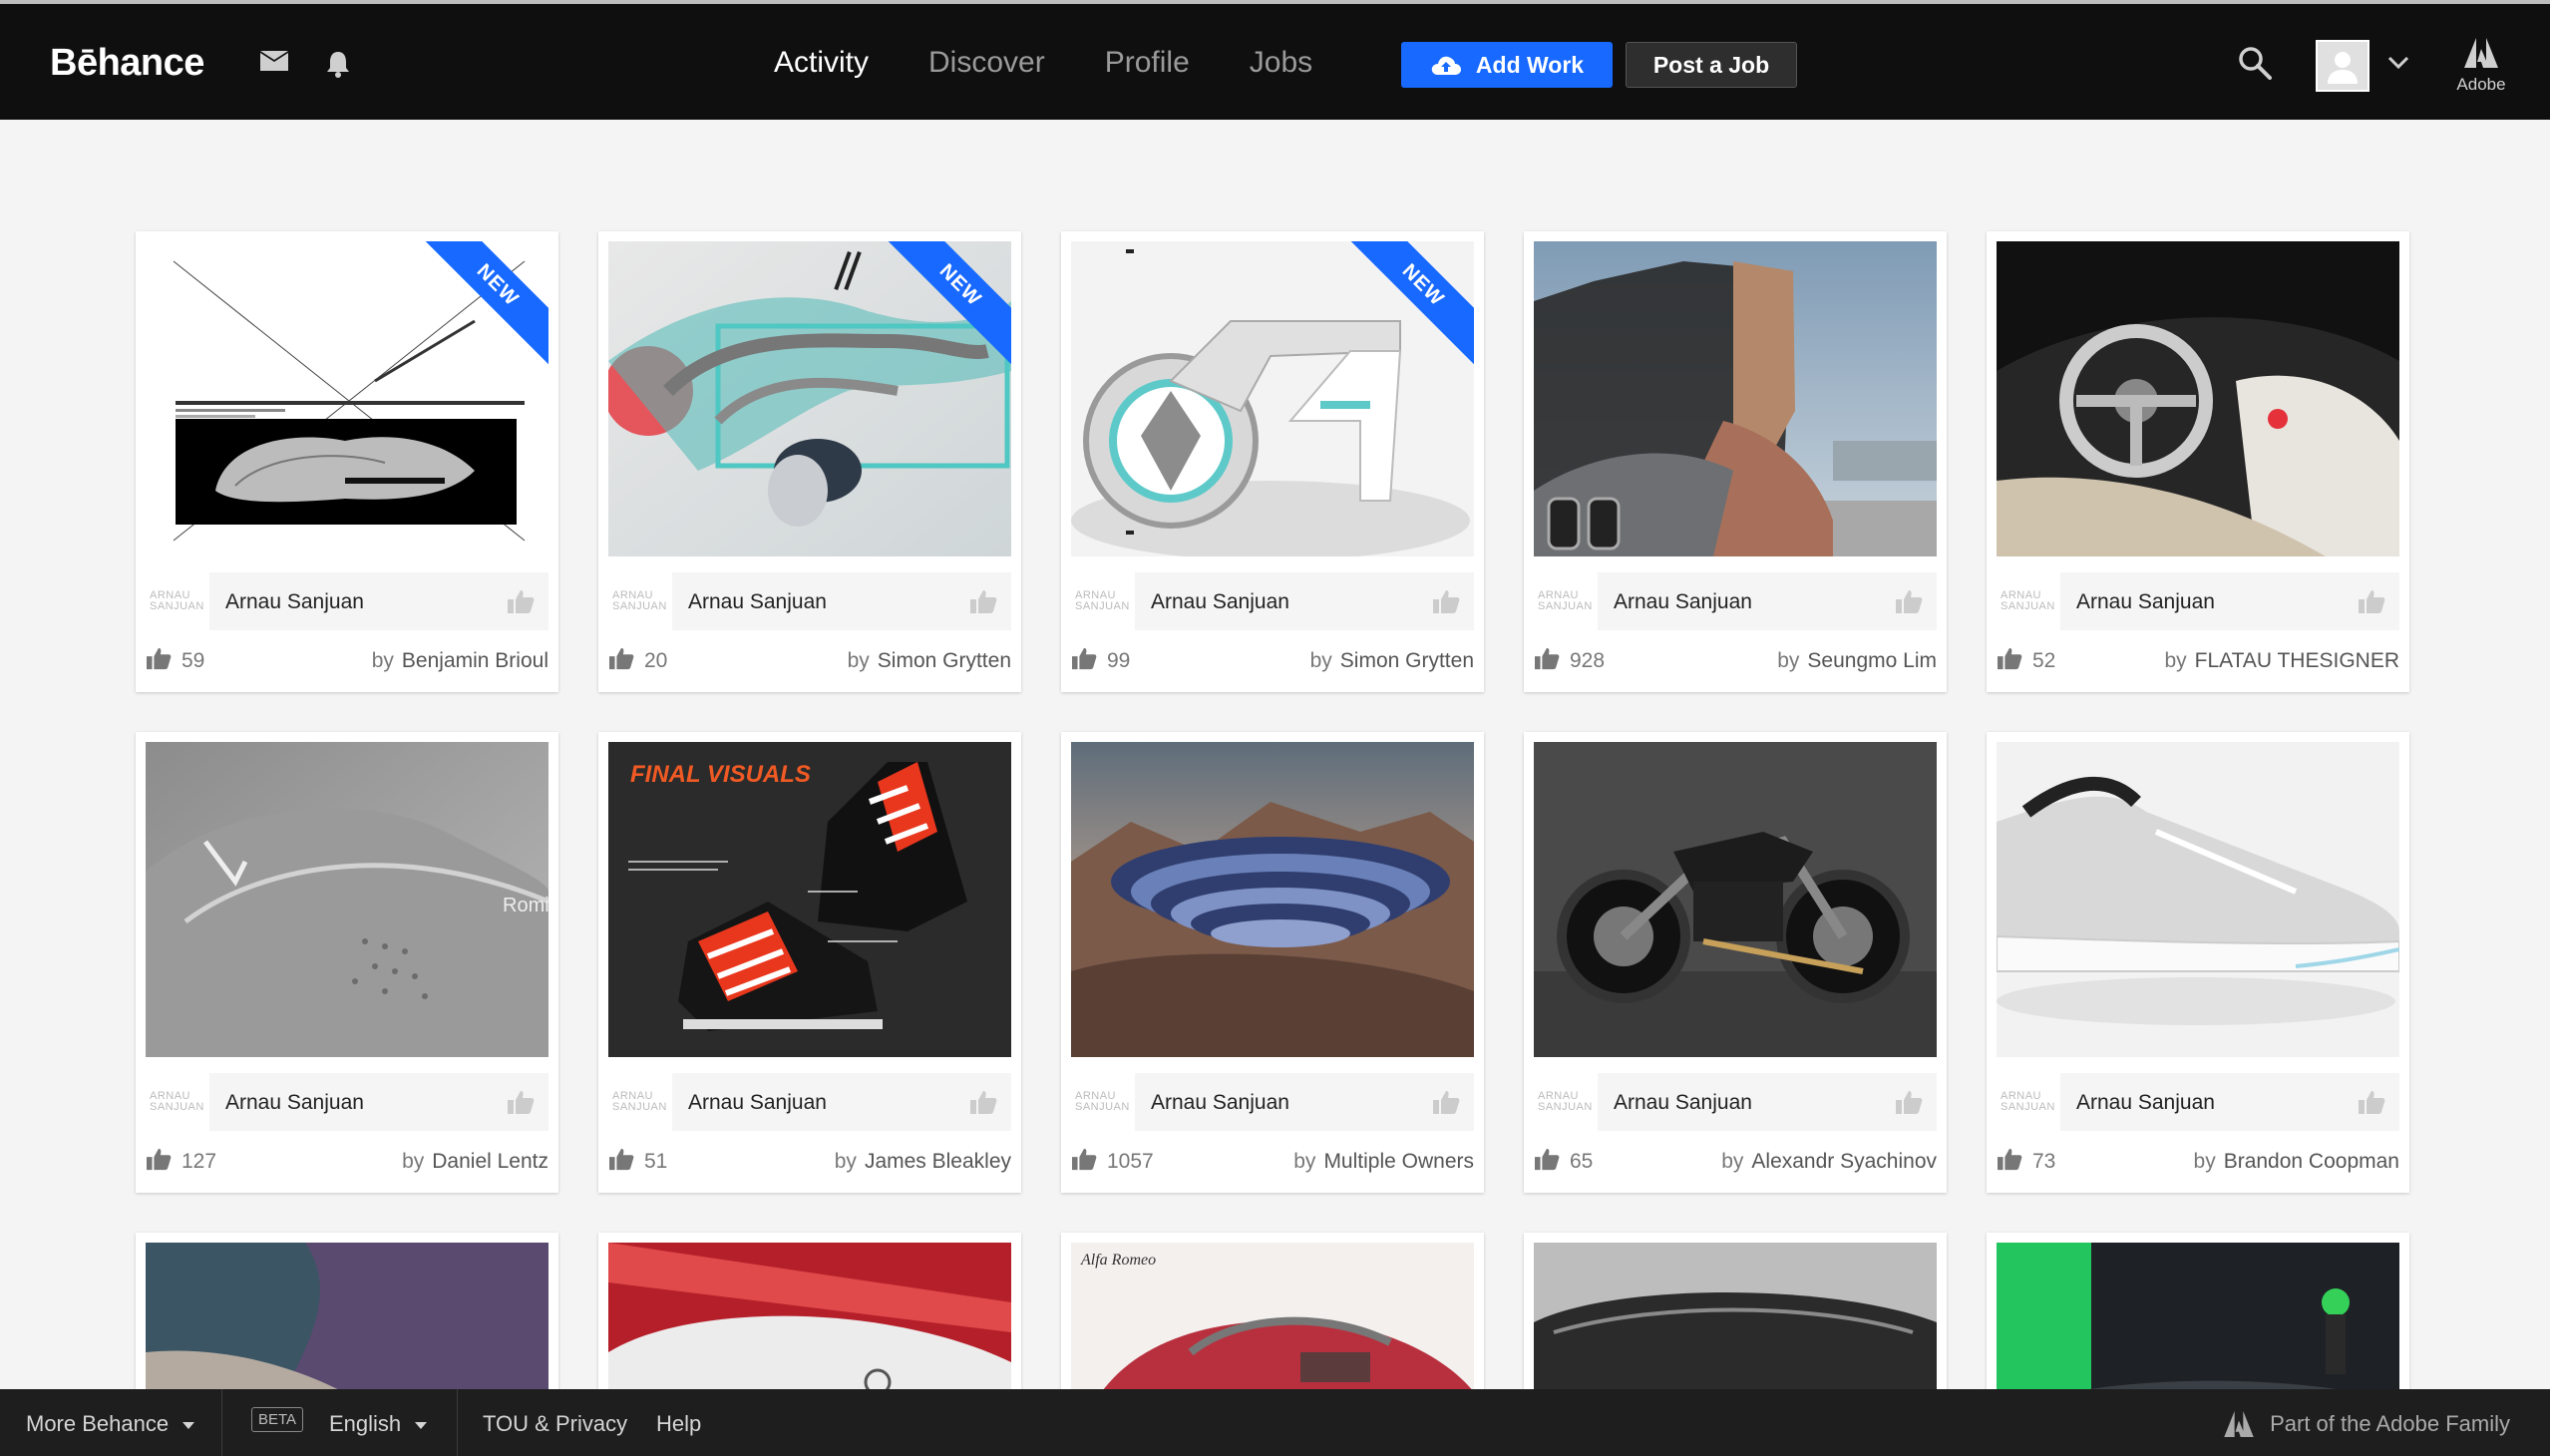 This screenshot has height=1456, width=2550. Describe the element at coordinates (347, 899) in the screenshot. I see `project-thumbnail: Romi` at that location.